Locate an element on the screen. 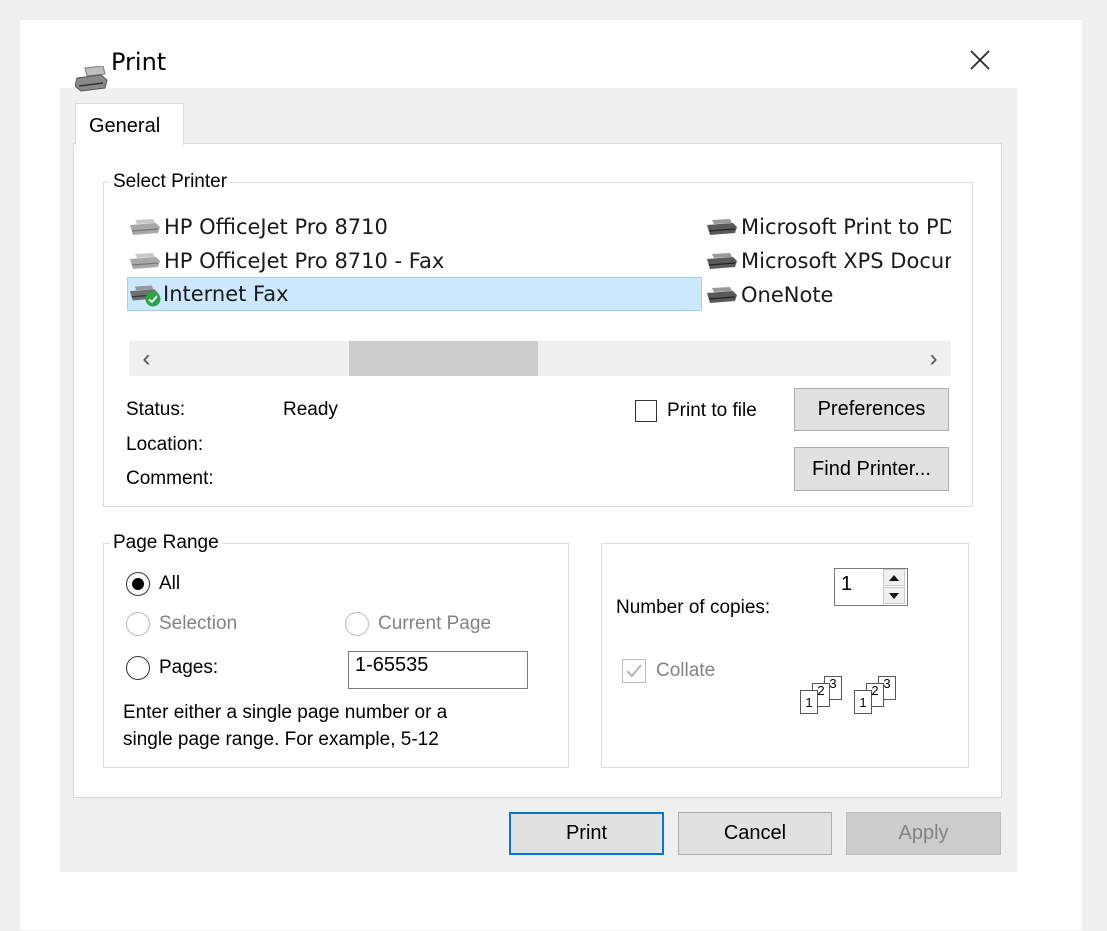  pages-input: 1-65535 is located at coordinates (438, 670).